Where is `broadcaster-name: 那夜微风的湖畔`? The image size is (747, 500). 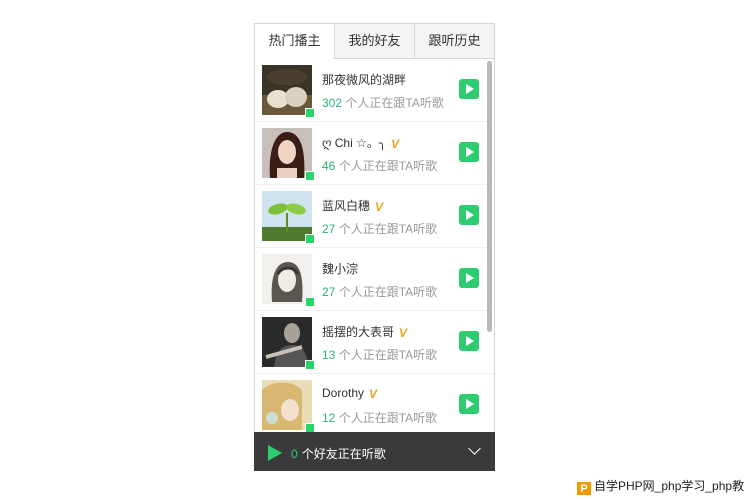
broadcaster-name: 那夜微风的湖畔 is located at coordinates (364, 79).